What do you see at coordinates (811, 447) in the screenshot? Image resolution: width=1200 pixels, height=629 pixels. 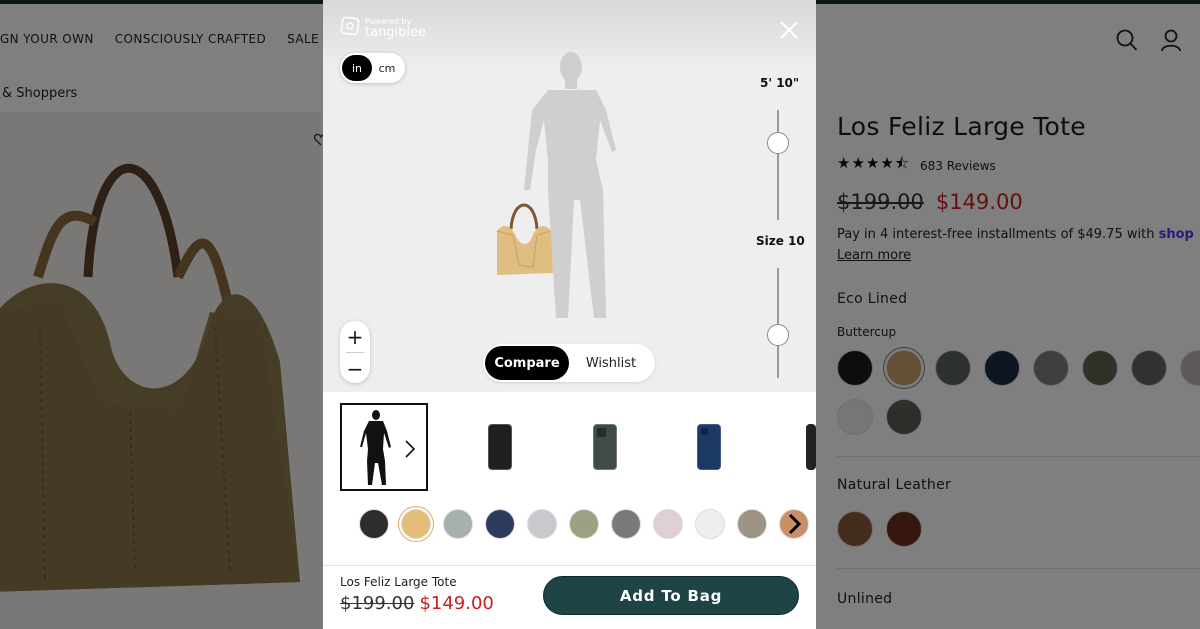 I see `thumbnail-partial` at bounding box center [811, 447].